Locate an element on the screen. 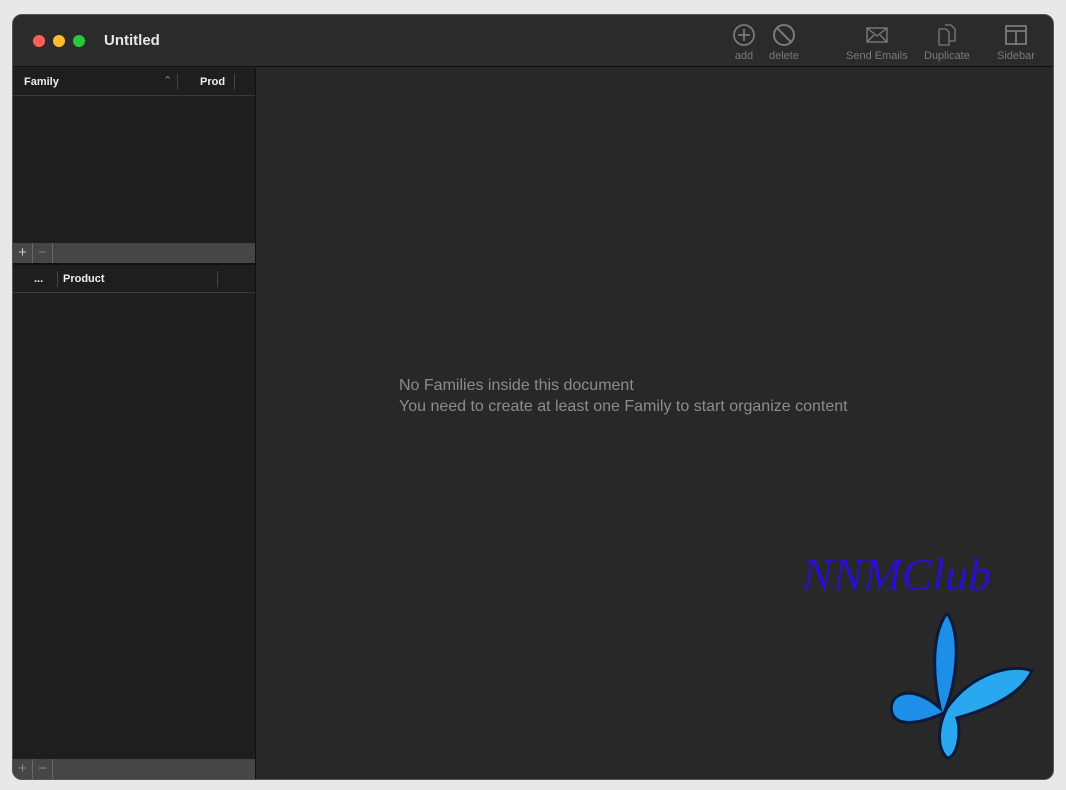  duplicate-button: Duplicate is located at coordinates (947, 42).